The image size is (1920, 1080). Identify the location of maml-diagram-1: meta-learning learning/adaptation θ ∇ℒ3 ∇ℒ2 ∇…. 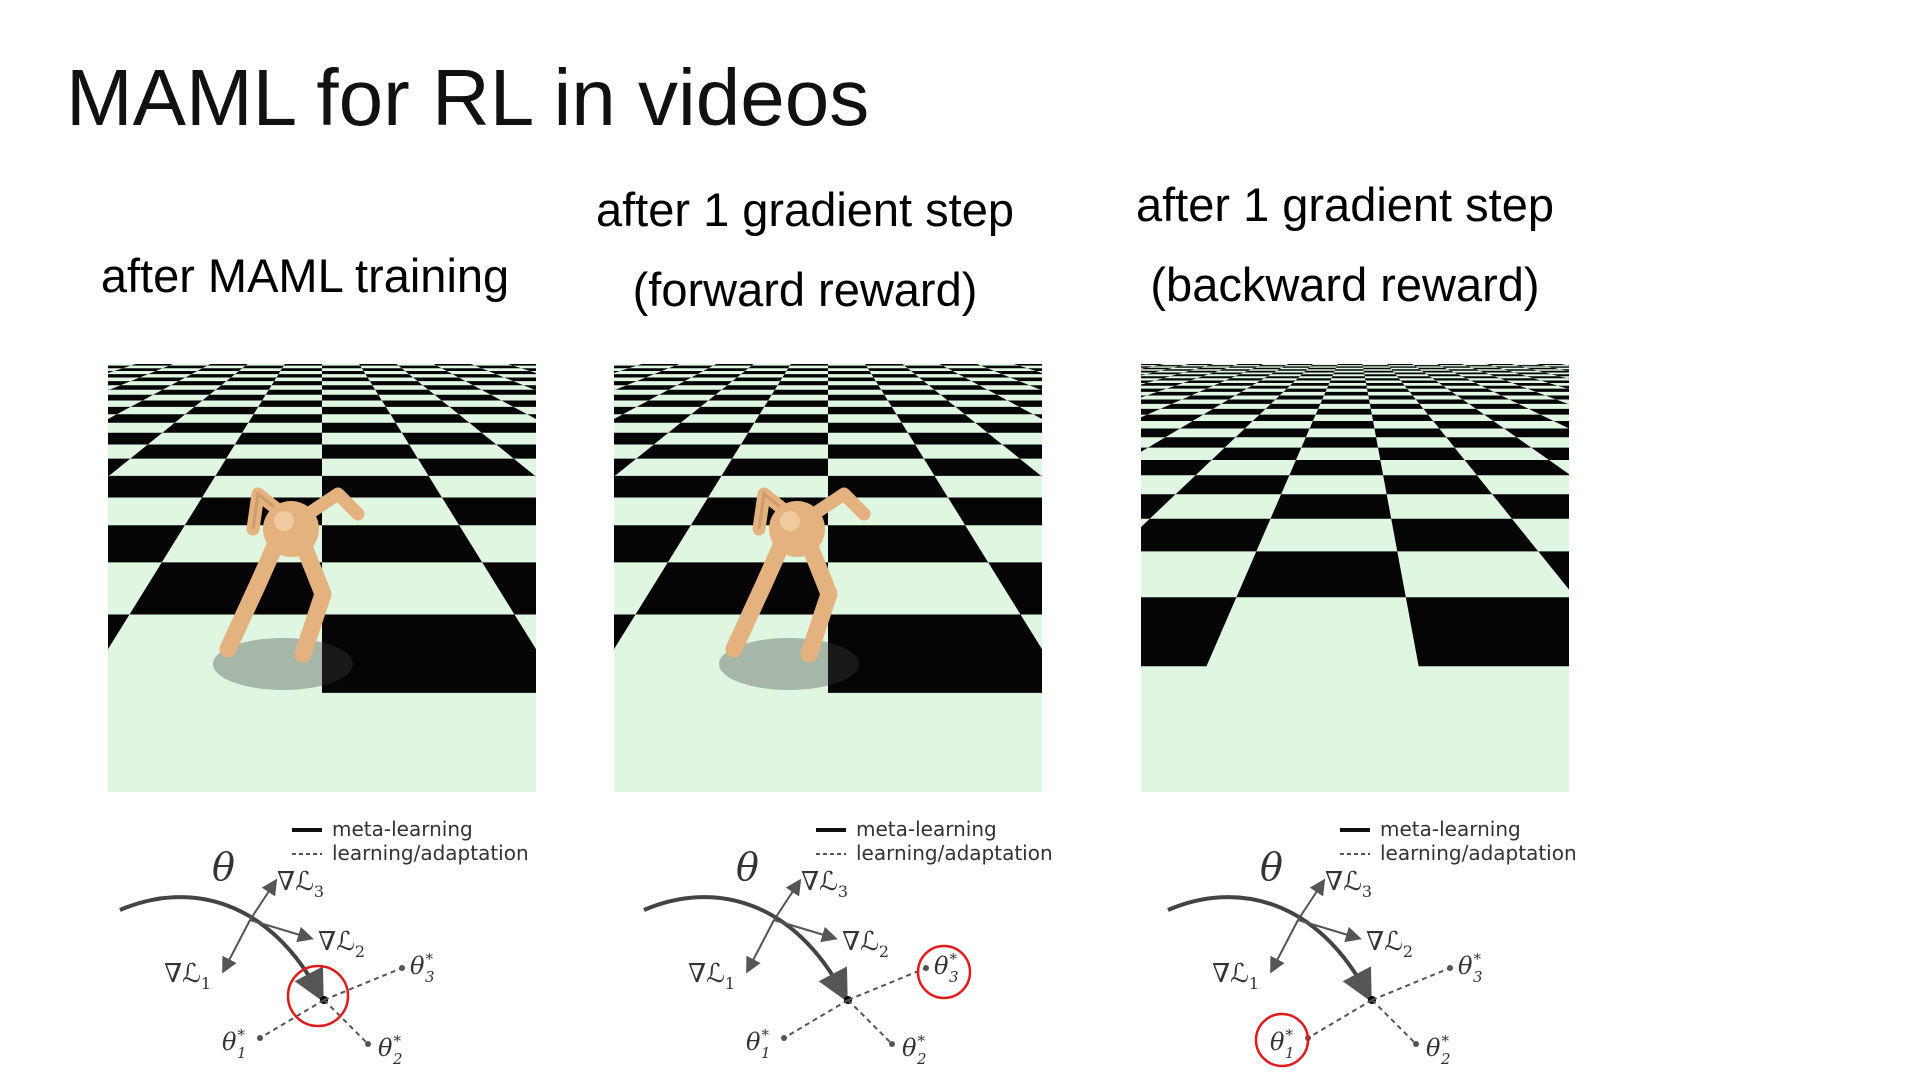
(330, 941).